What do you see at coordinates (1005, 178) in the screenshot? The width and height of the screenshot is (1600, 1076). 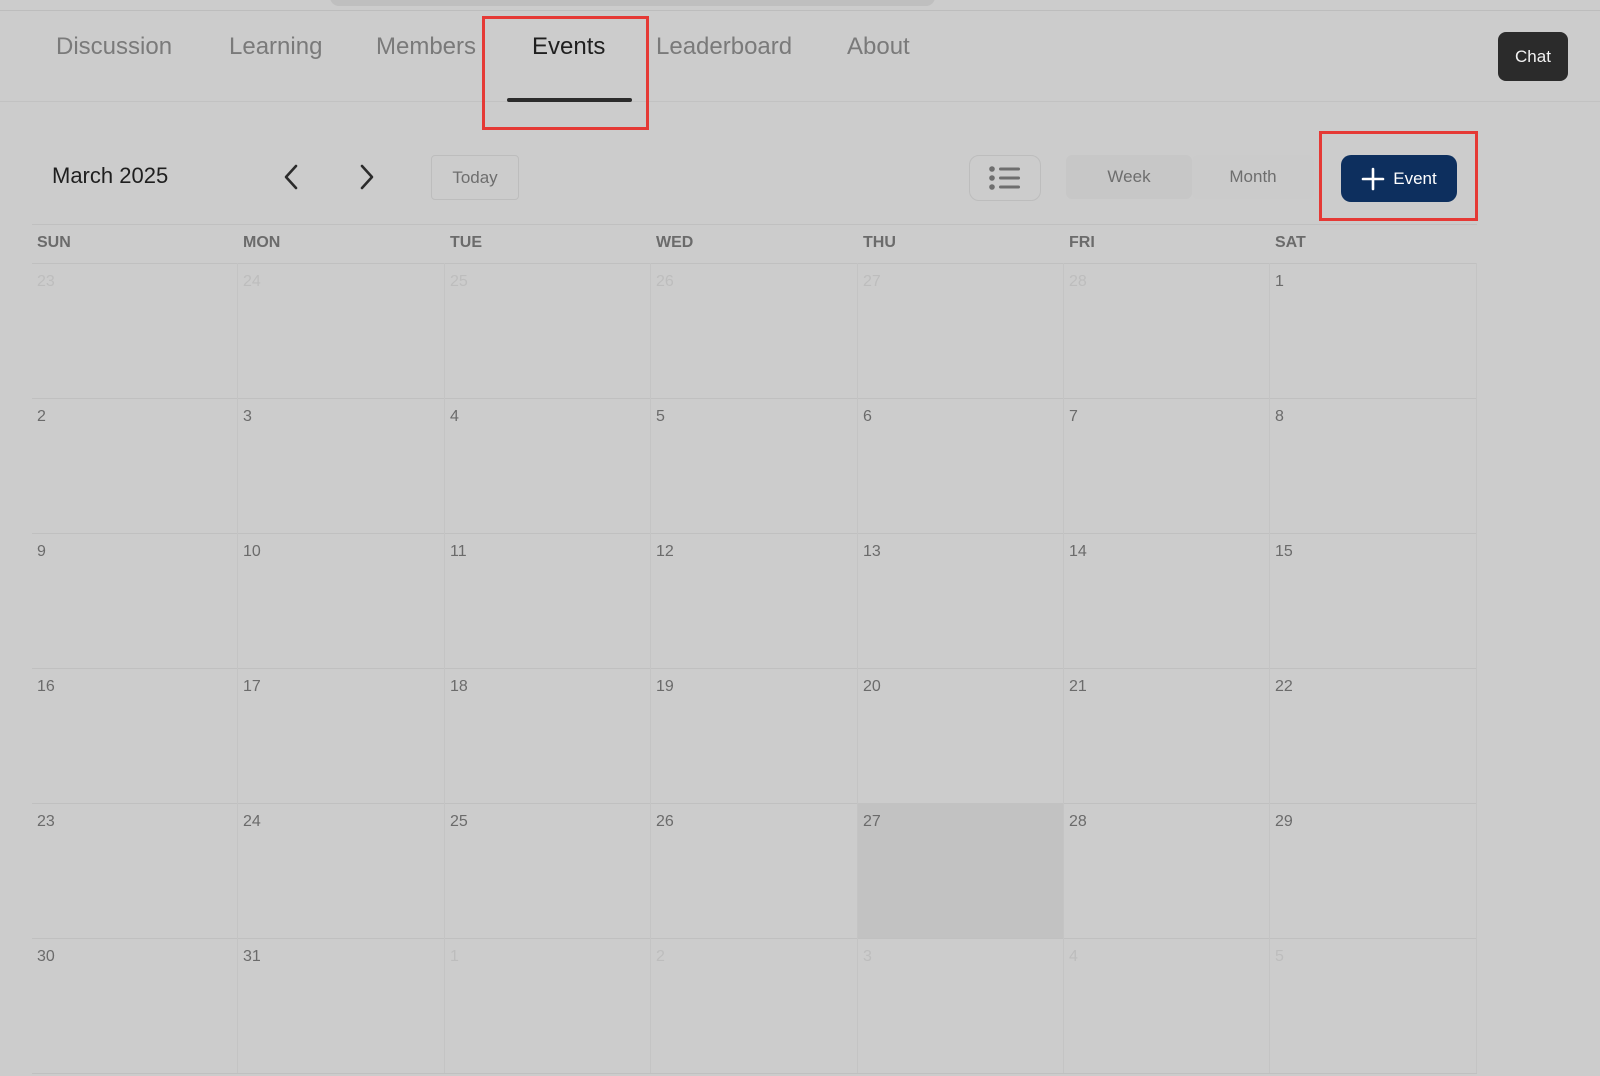 I see `list-view-button` at bounding box center [1005, 178].